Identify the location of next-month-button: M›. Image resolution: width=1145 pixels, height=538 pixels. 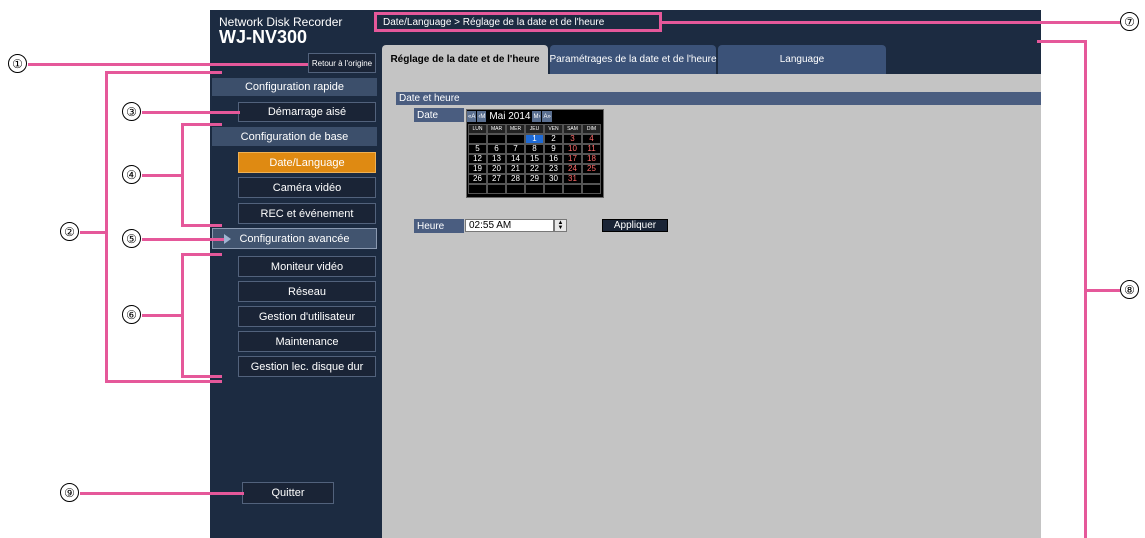
(537, 116).